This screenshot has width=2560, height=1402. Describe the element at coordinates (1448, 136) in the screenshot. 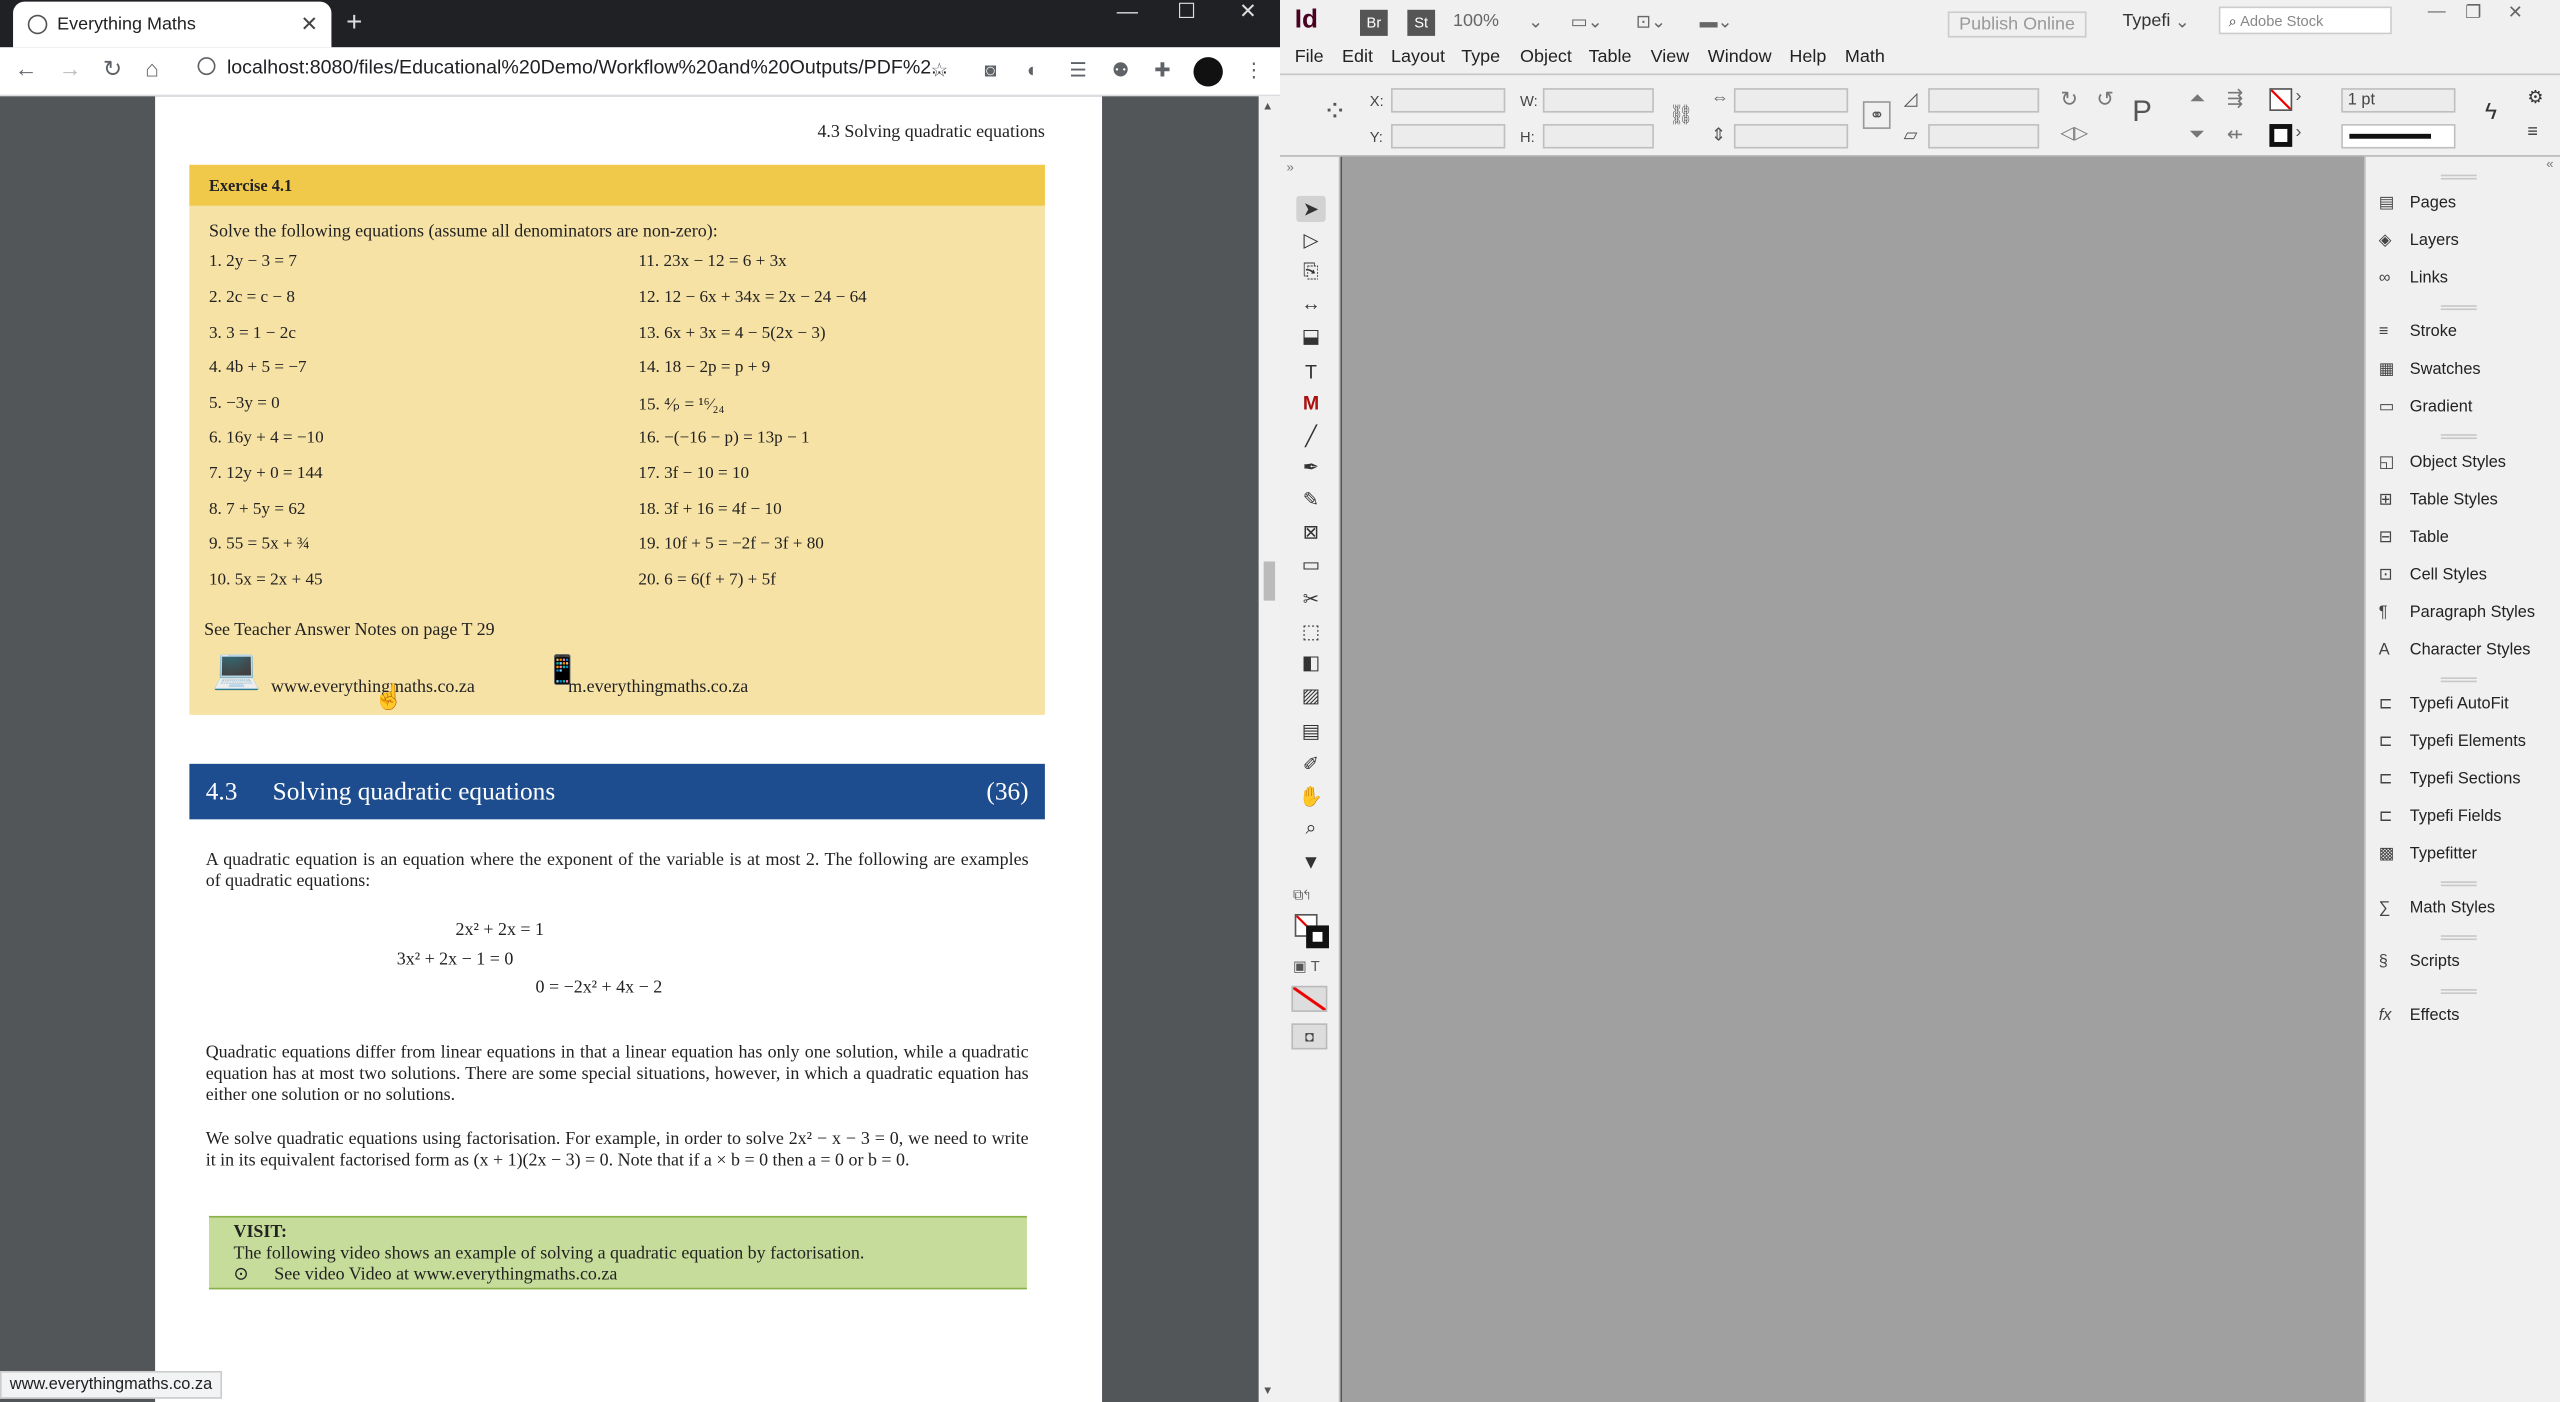

I see `y-field` at that location.